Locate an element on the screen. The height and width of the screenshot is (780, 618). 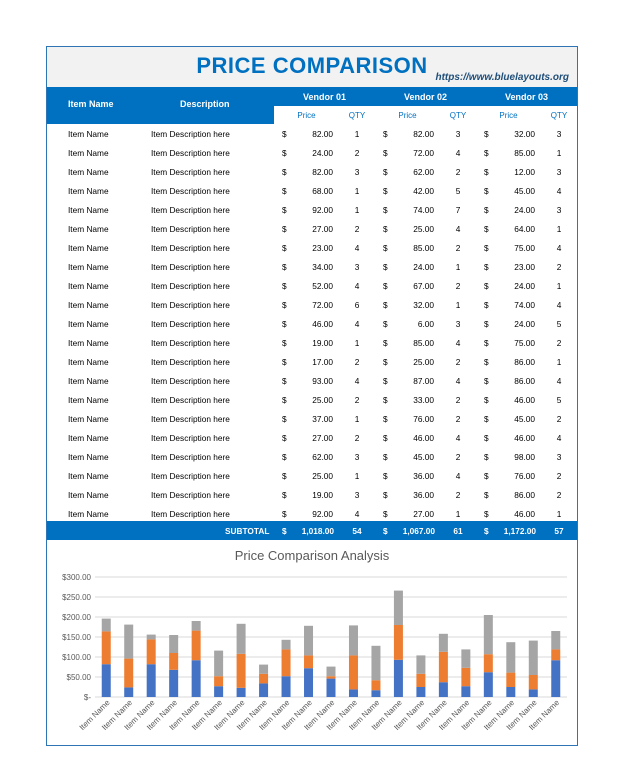
v3-price-cell: 32.00 is located at coordinates (518, 133).